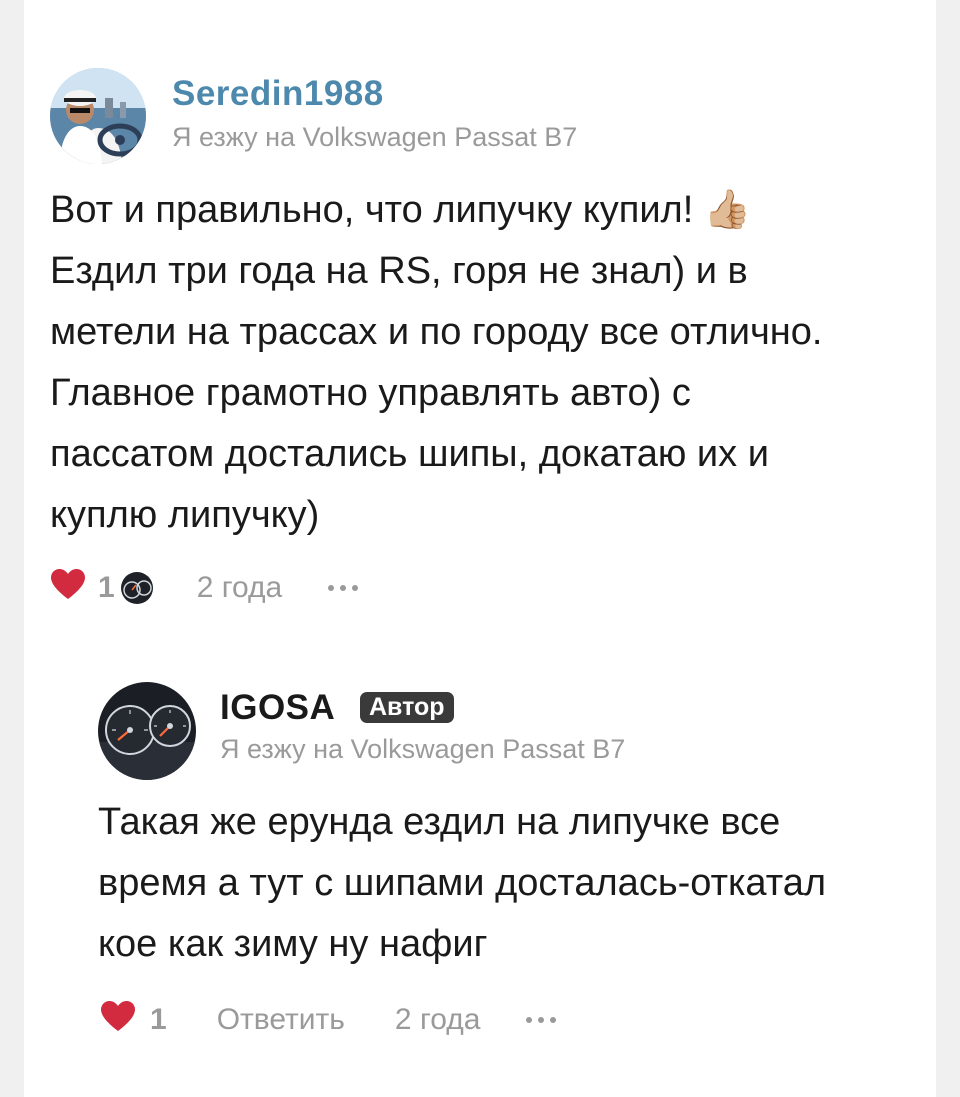 This screenshot has width=960, height=1097. Describe the element at coordinates (277, 708) in the screenshot. I see `author-name: IGOSA` at that location.